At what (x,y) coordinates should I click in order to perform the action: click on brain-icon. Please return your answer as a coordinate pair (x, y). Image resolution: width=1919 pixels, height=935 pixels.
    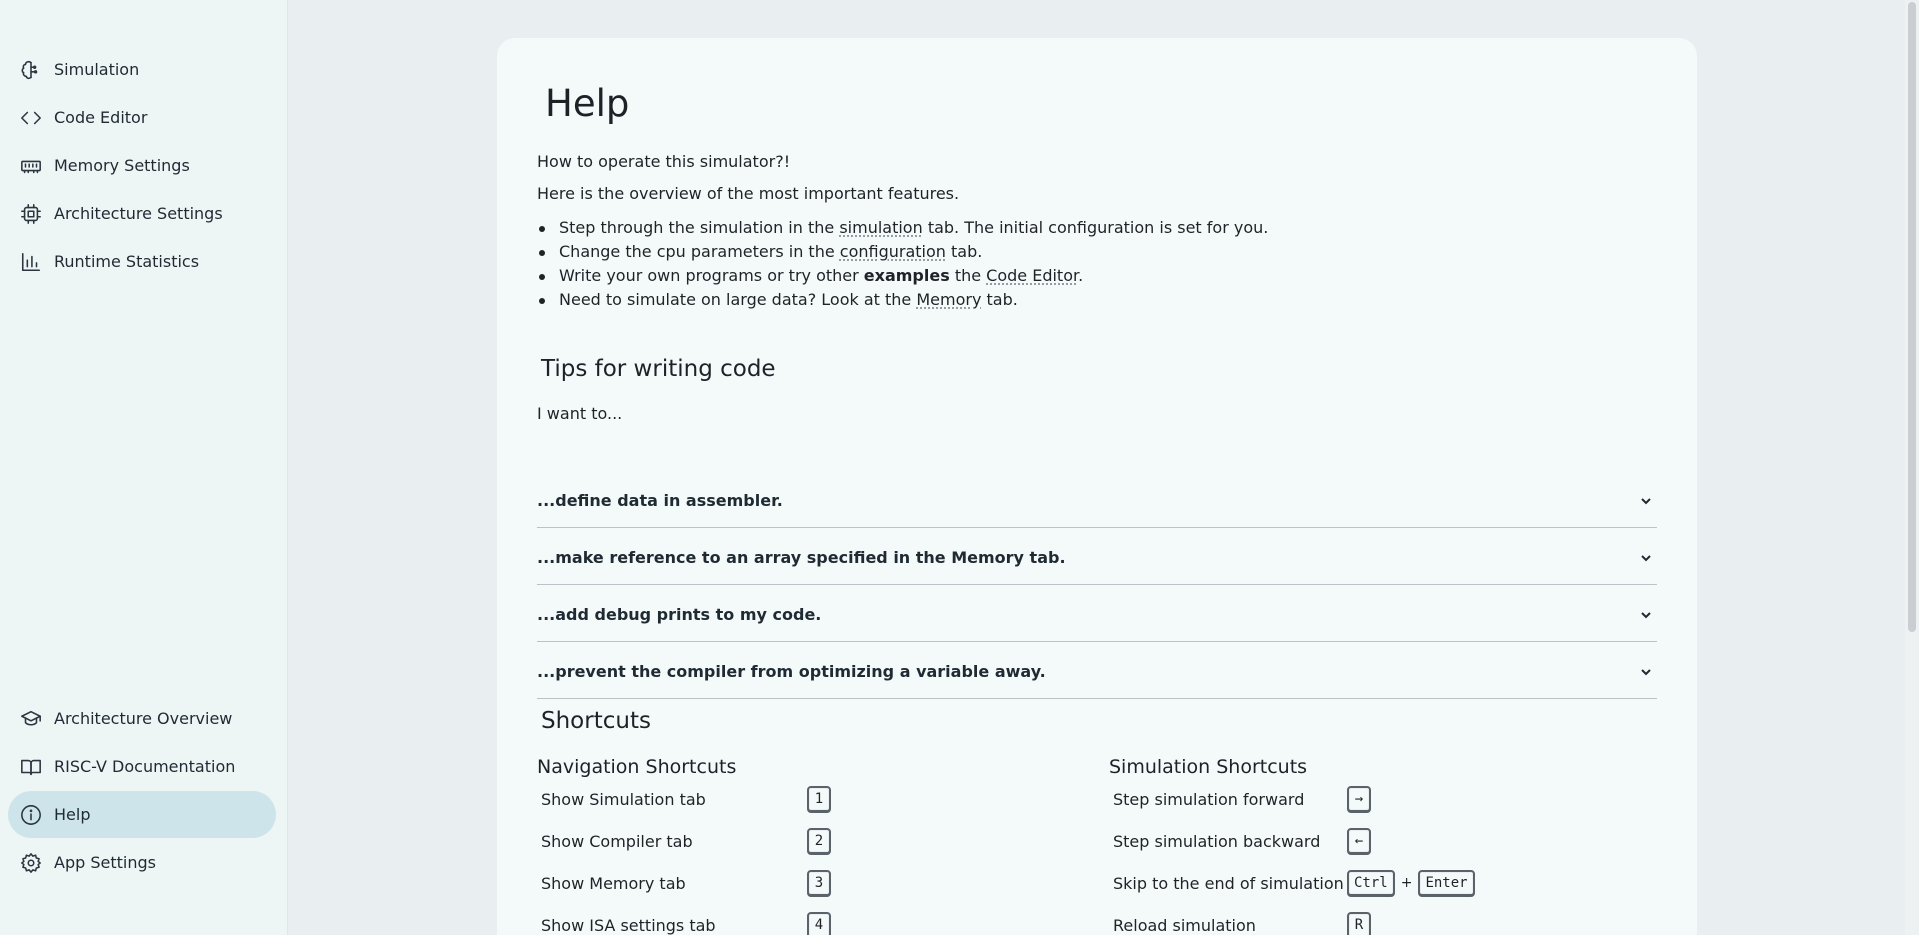
    Looking at the image, I should click on (31, 70).